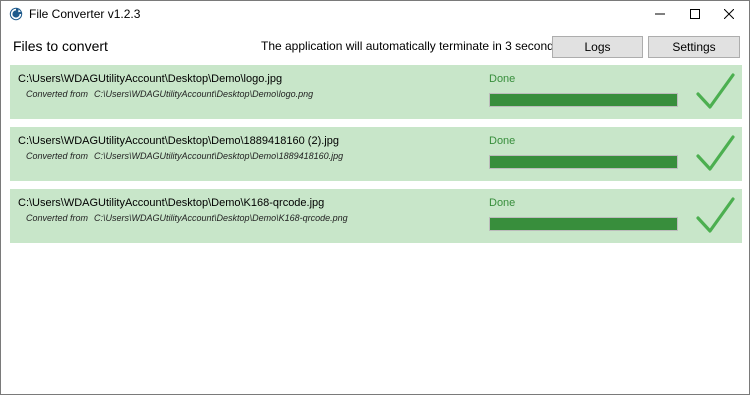 Image resolution: width=750 pixels, height=395 pixels. I want to click on close-icon, so click(729, 14).